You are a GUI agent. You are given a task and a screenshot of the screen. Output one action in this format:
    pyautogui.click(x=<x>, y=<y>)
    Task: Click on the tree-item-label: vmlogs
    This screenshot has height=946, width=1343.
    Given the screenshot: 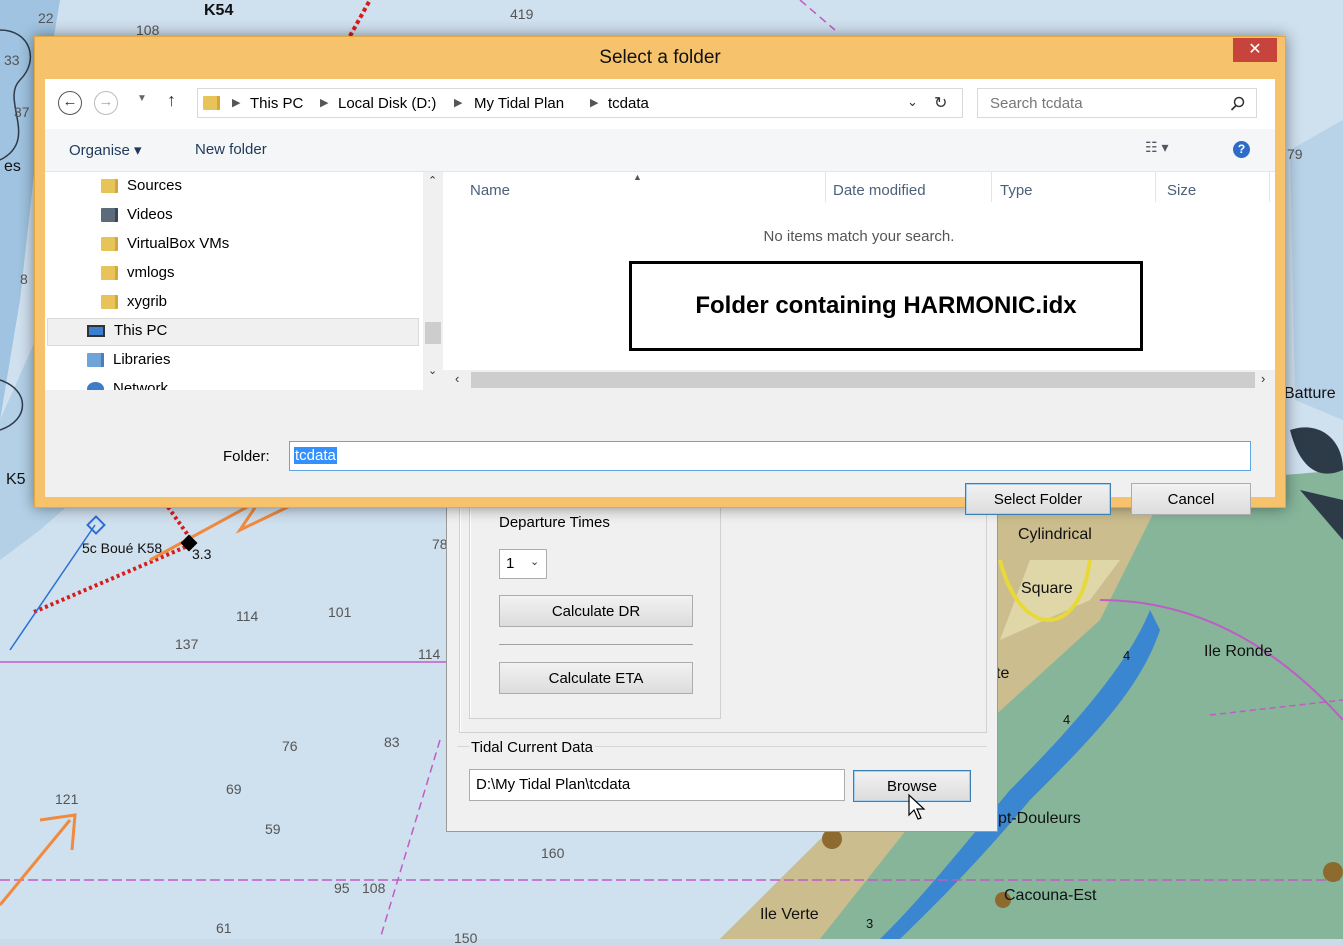 What is the action you would take?
    pyautogui.click(x=151, y=272)
    